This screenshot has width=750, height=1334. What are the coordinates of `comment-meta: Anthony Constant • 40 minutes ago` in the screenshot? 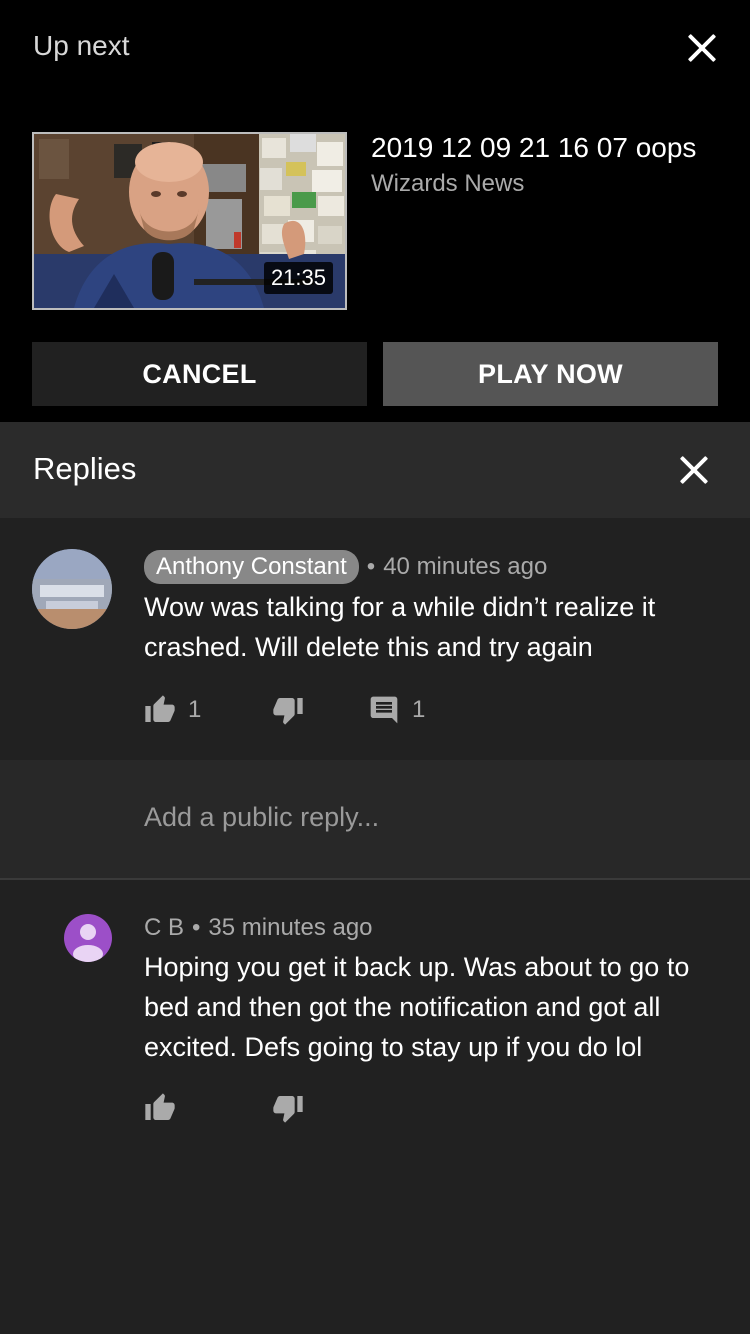 It's located at (345, 567).